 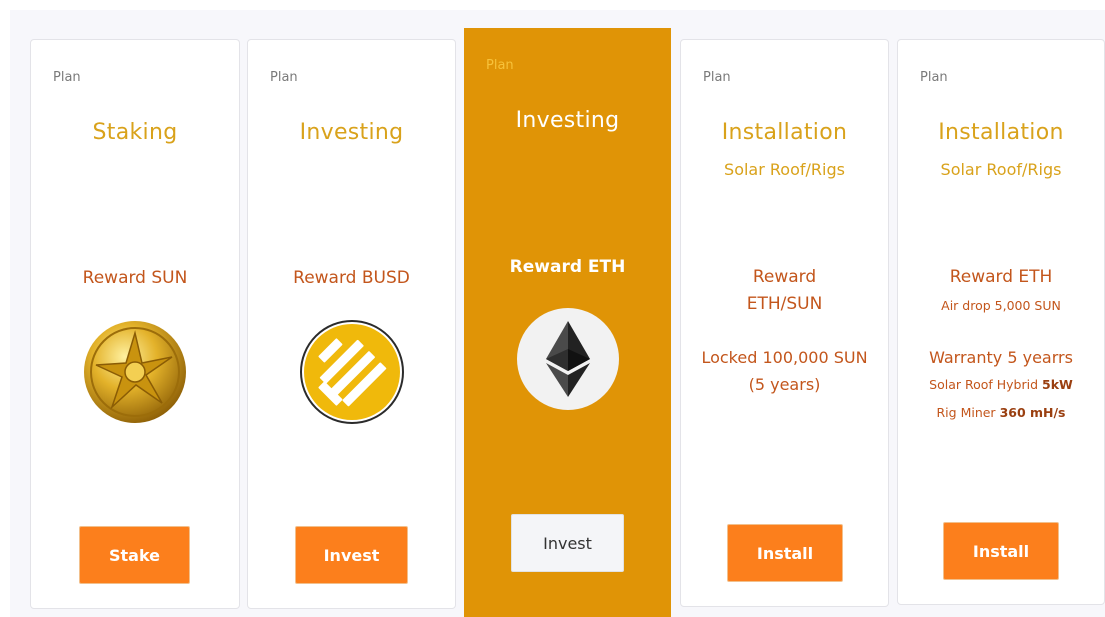 I want to click on rig-miner-label: Rig Miner, so click(x=966, y=412).